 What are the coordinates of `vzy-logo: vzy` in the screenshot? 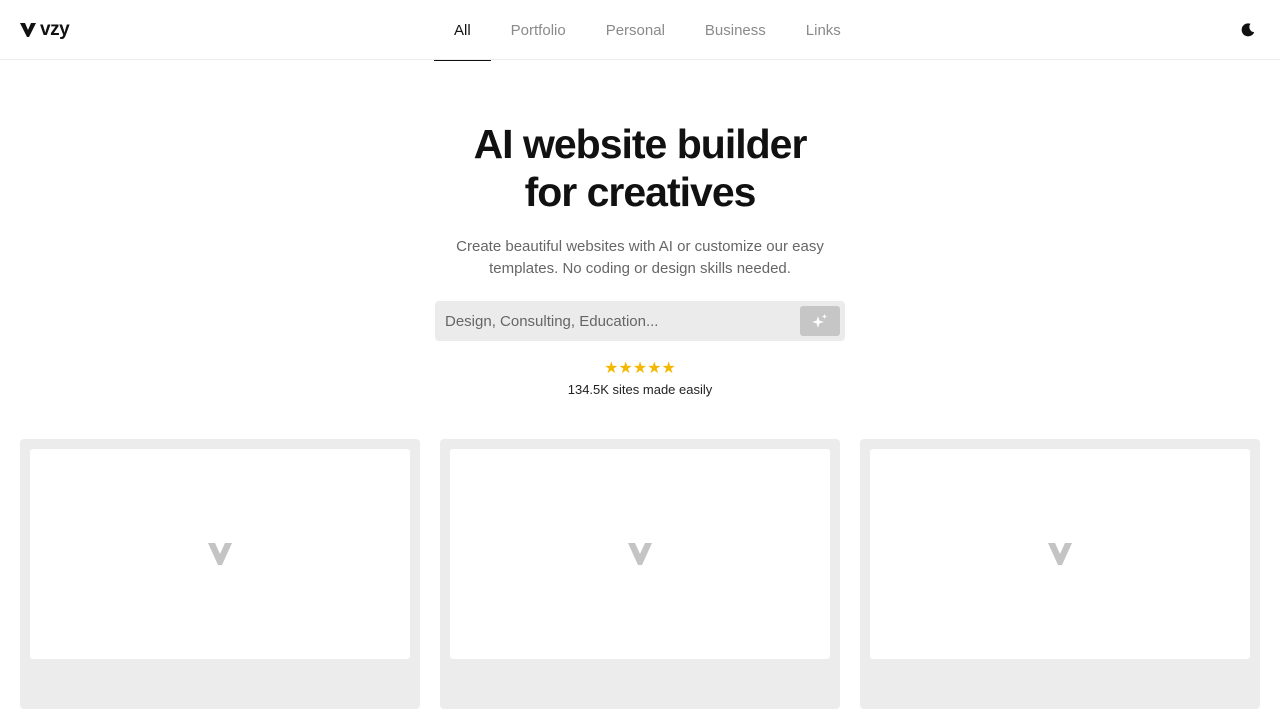 It's located at (45, 30).